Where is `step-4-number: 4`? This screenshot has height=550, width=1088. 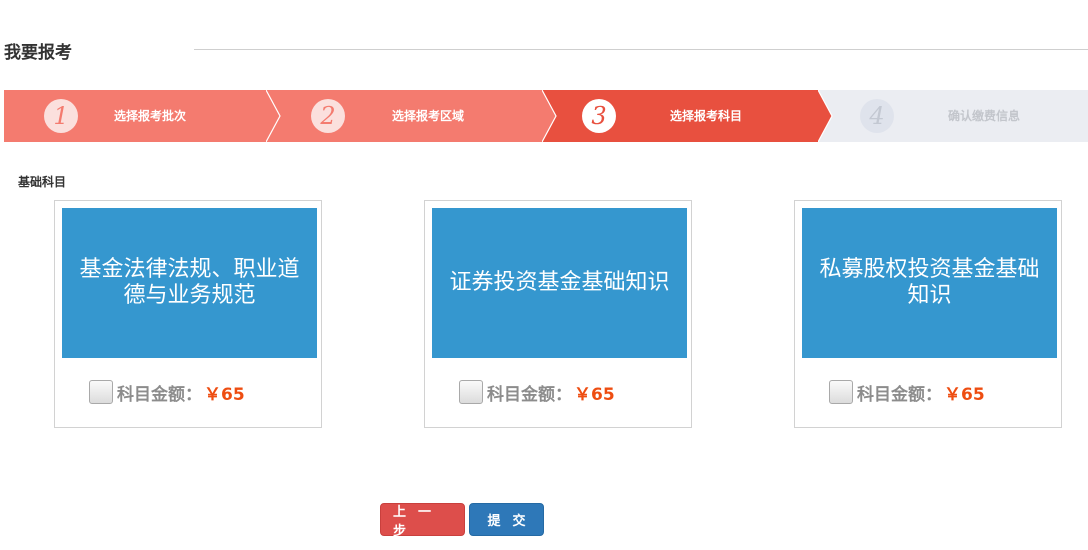 step-4-number: 4 is located at coordinates (877, 116).